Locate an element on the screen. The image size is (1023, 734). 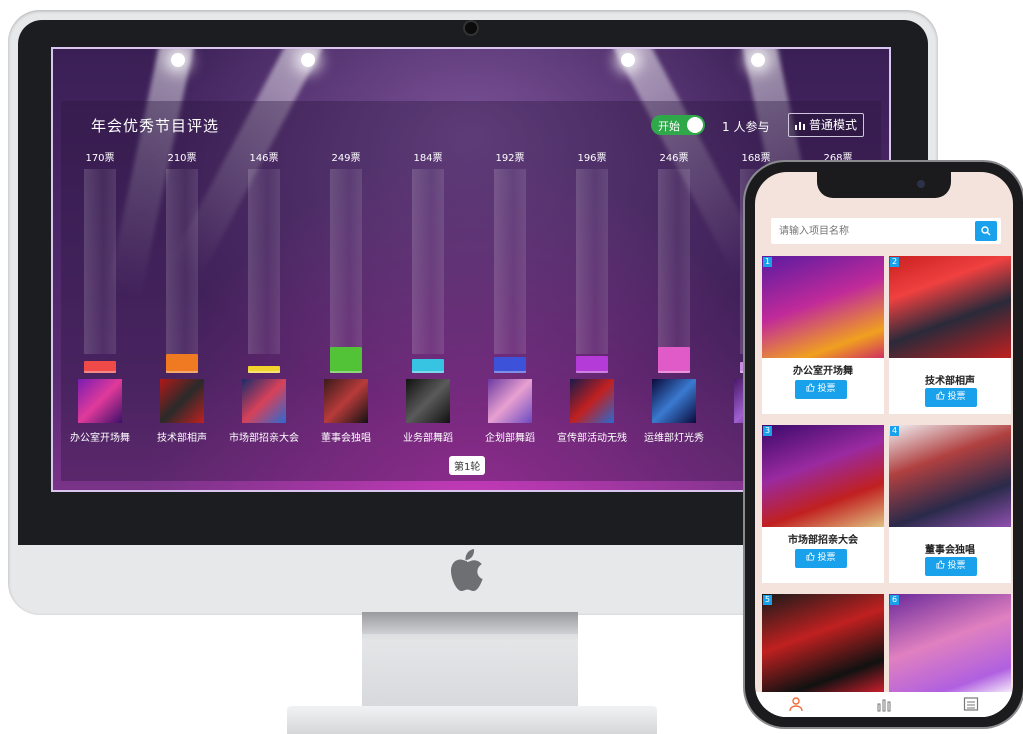
start-toggle: 开始 is located at coordinates (678, 125).